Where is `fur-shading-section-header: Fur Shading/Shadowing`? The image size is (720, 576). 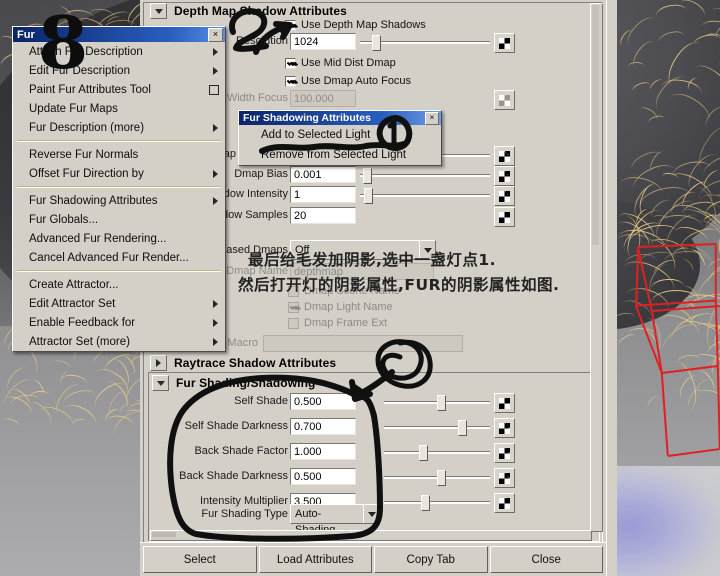 fur-shading-section-header: Fur Shading/Shadowing is located at coordinates (233, 383).